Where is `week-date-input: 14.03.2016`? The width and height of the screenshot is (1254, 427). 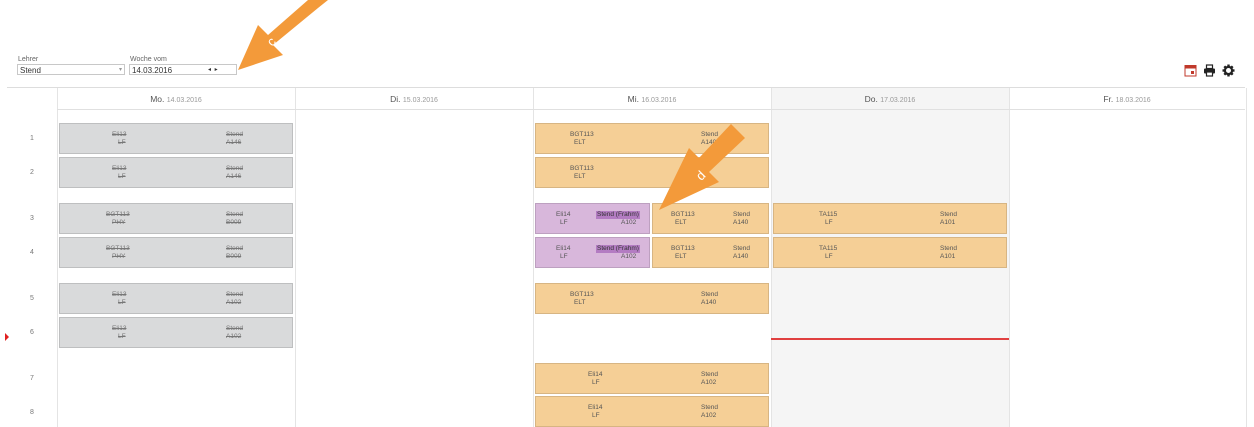
week-date-input: 14.03.2016 is located at coordinates (183, 69).